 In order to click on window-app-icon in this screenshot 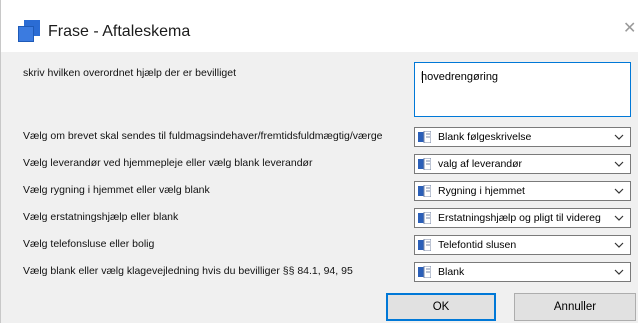, I will do `click(29, 31)`.